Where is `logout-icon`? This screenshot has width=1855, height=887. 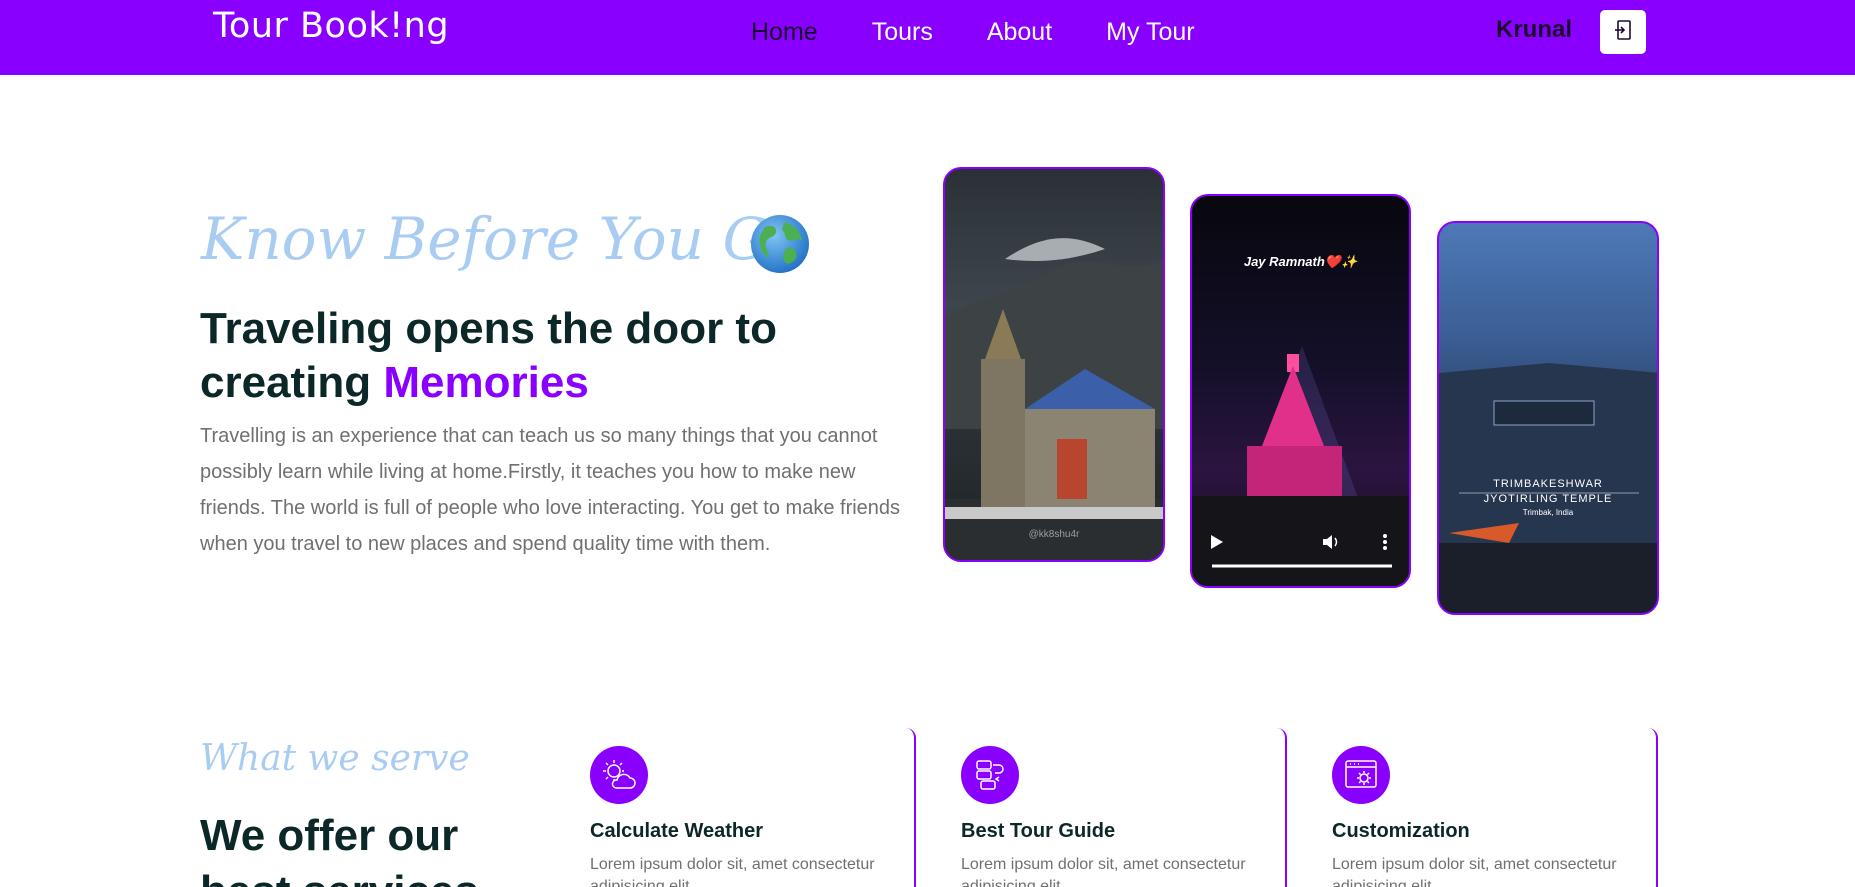 logout-icon is located at coordinates (1623, 32).